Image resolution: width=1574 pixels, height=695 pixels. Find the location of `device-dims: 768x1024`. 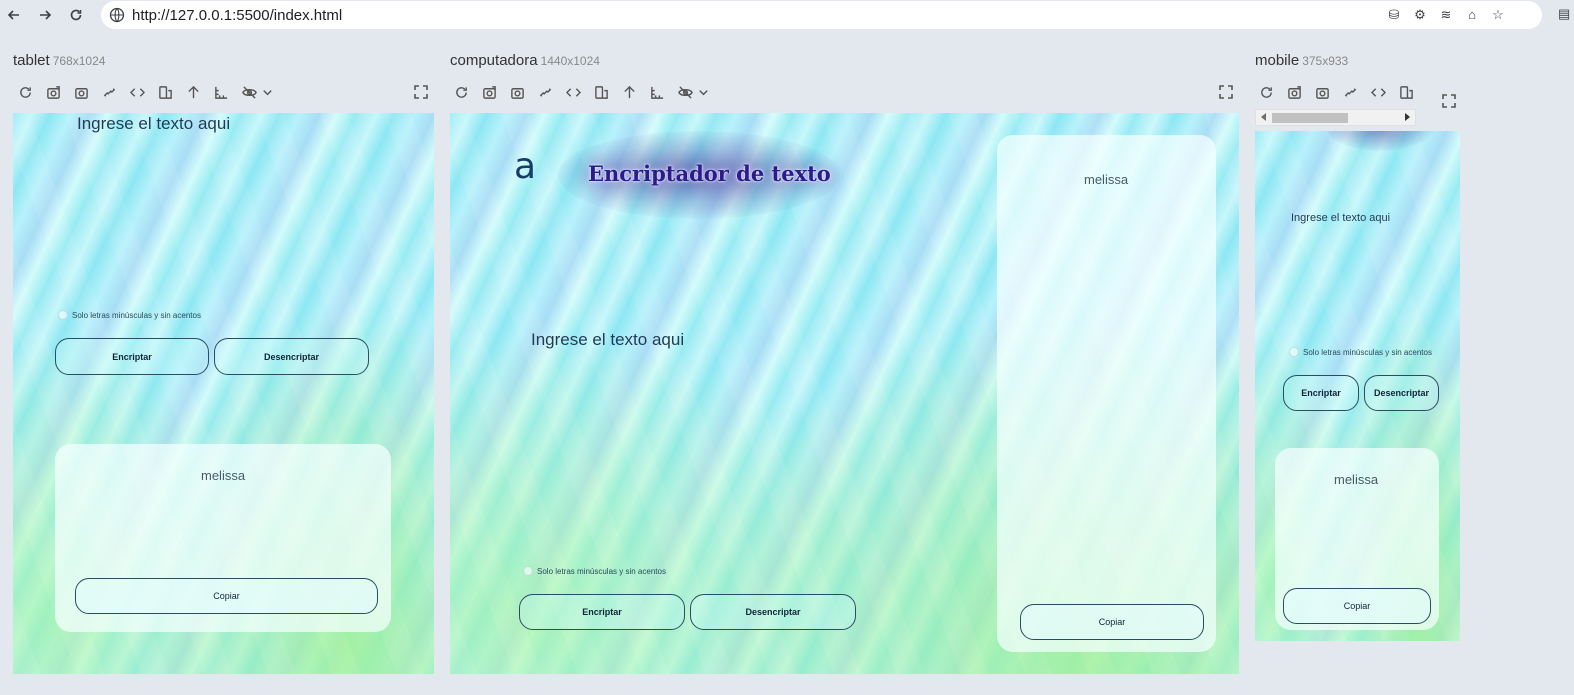

device-dims: 768x1024 is located at coordinates (79, 61).